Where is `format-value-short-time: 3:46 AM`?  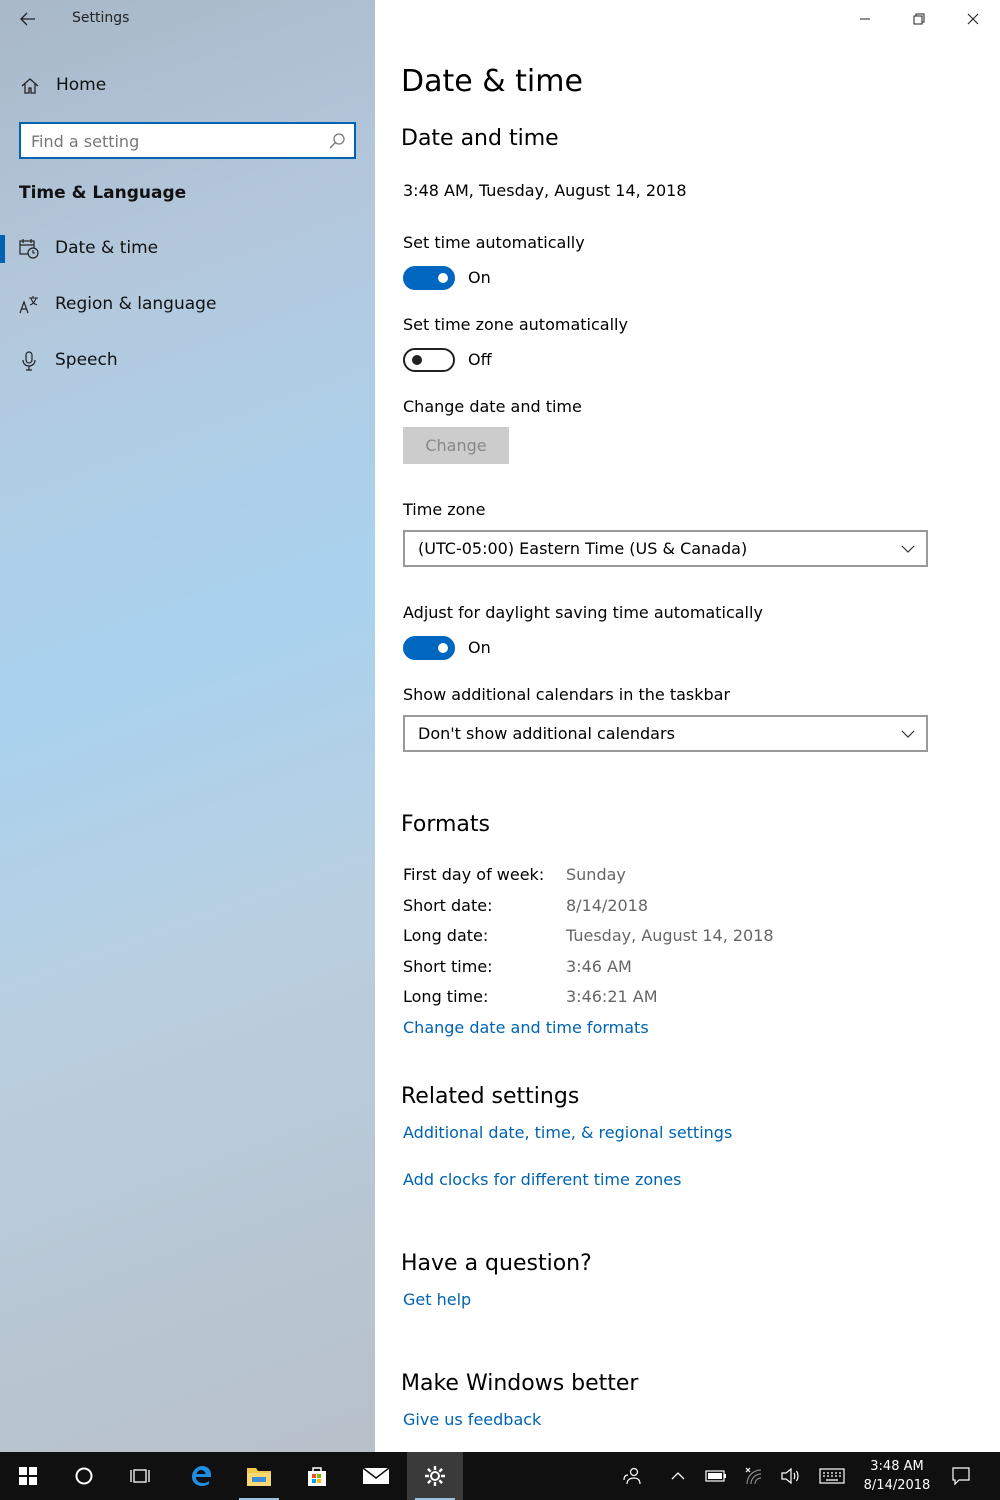 format-value-short-time: 3:46 AM is located at coordinates (599, 966).